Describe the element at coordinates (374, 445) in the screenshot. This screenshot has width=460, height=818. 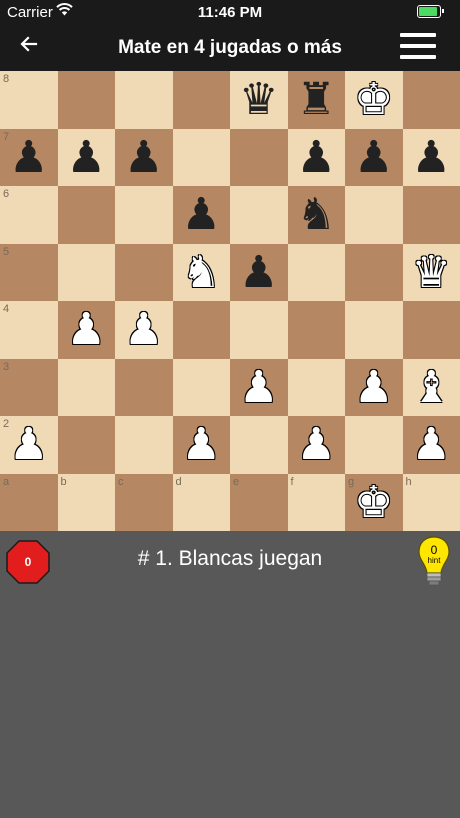
I see `square-g2` at that location.